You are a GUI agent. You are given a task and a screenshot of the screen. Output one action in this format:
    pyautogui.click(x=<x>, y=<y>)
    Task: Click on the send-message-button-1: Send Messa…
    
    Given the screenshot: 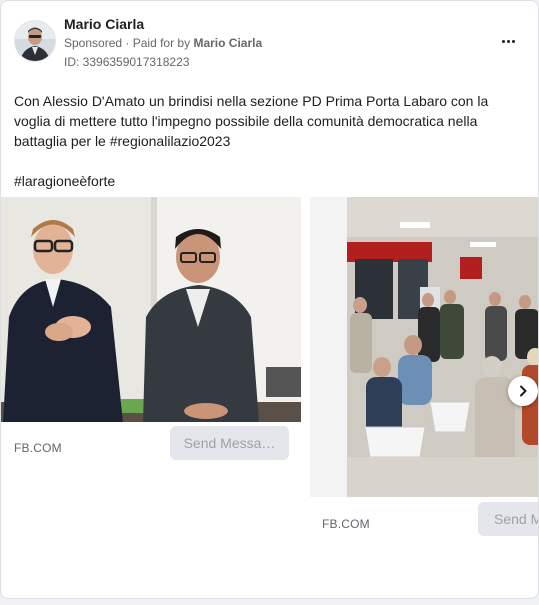 What is the action you would take?
    pyautogui.click(x=229, y=443)
    